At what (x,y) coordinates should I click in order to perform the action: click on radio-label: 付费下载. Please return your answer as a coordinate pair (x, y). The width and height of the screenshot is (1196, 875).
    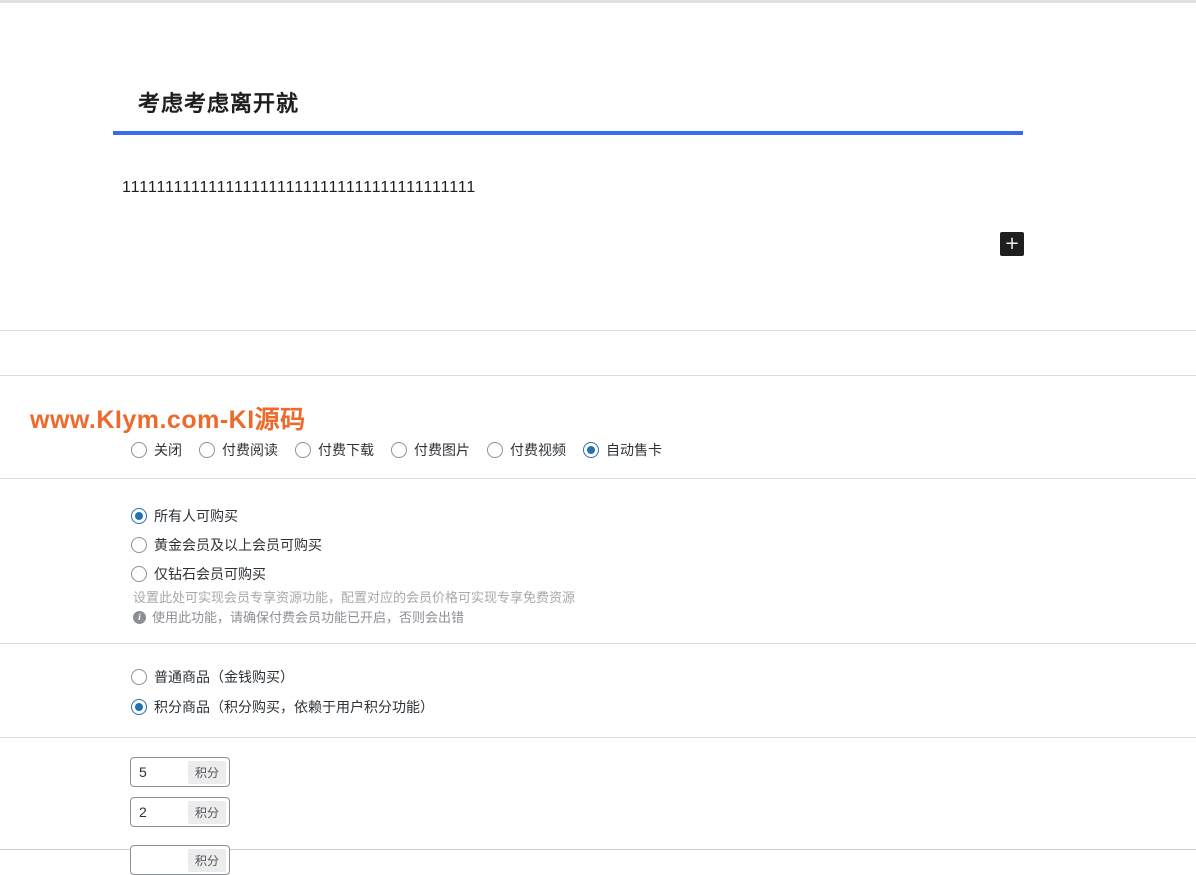
    Looking at the image, I should click on (346, 450).